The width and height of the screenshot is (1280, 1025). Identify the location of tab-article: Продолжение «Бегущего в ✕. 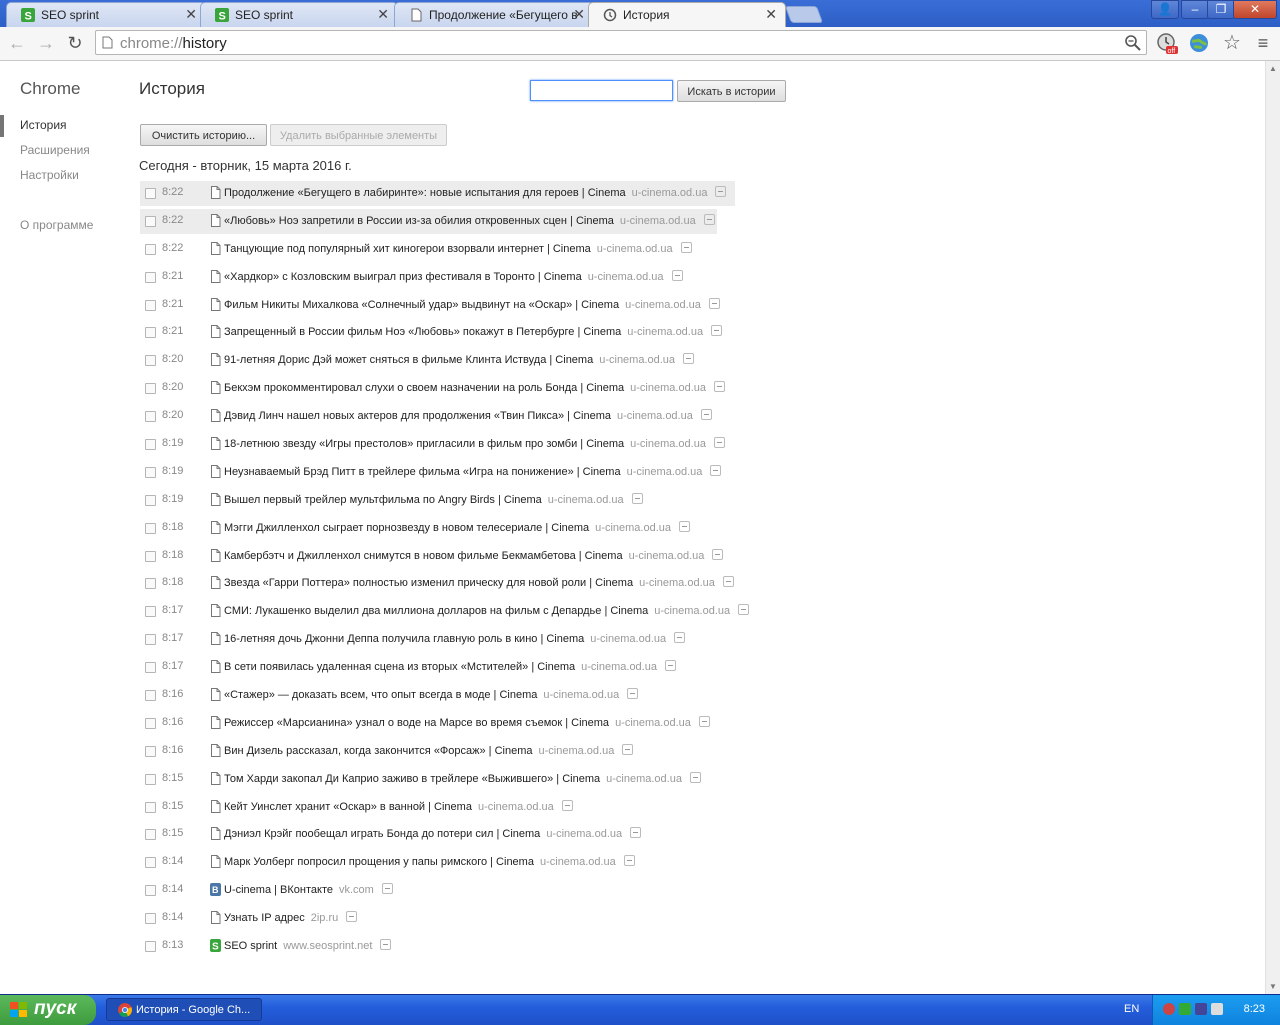
(494, 14).